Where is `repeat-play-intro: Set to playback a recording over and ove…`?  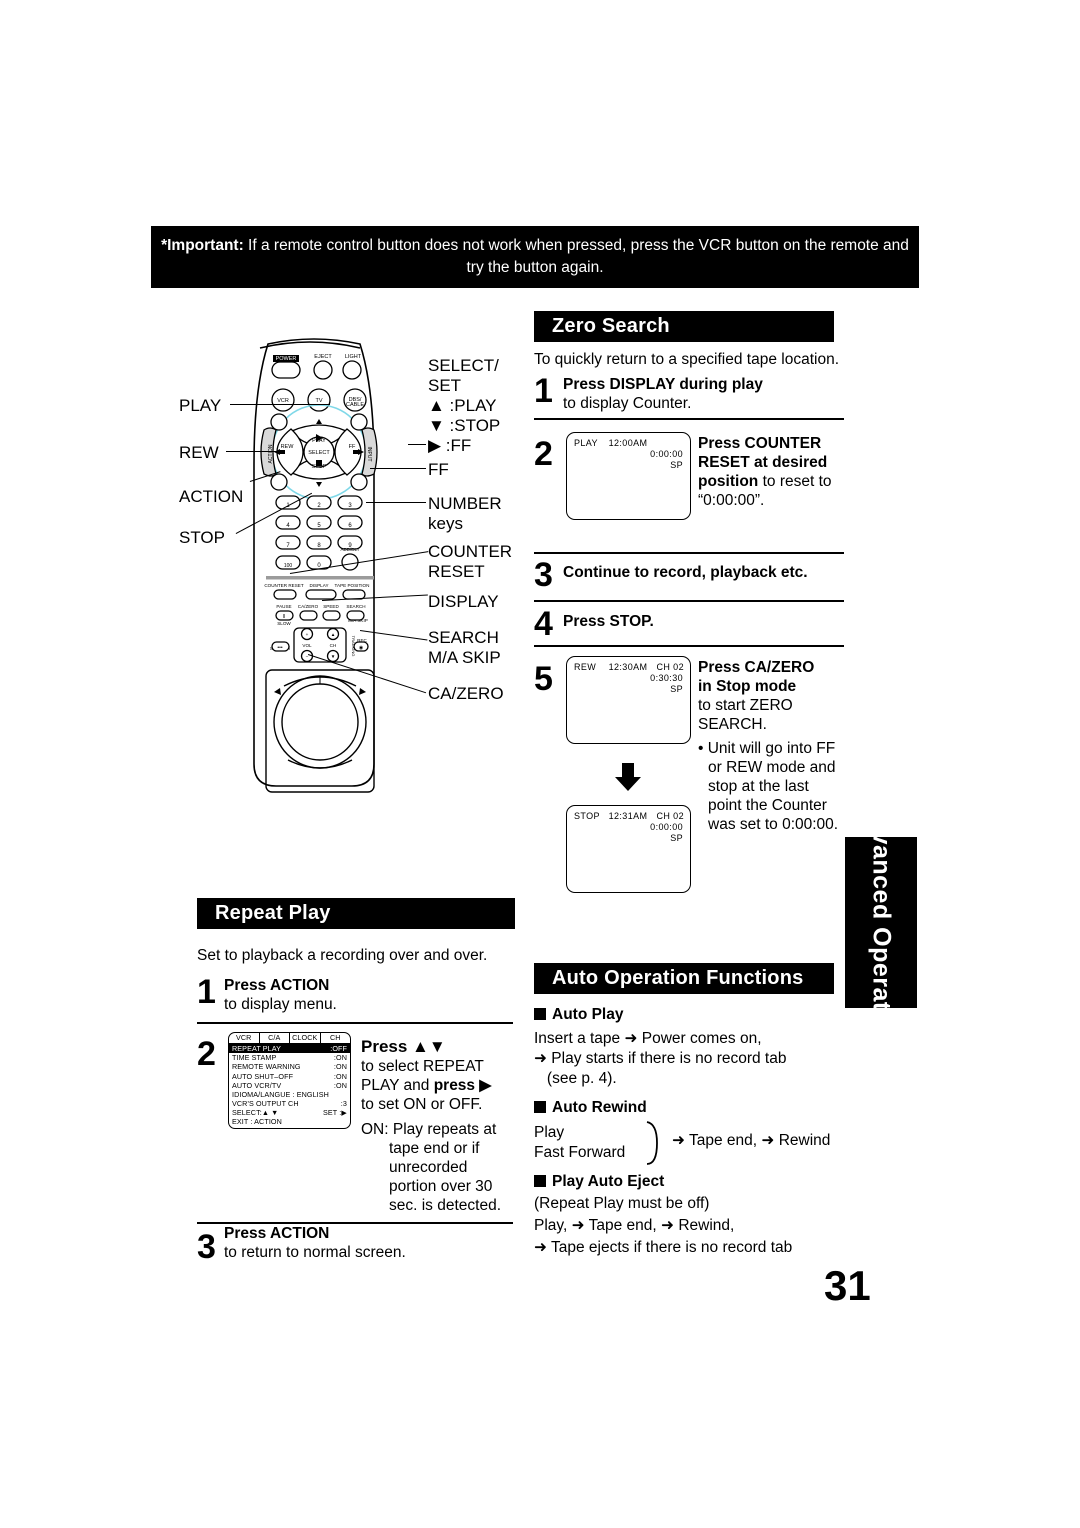
repeat-play-intro: Set to playback a recording over and ove… is located at coordinates (342, 955).